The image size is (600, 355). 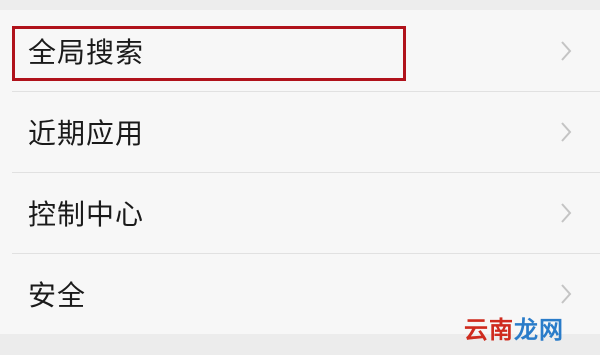 What do you see at coordinates (86, 133) in the screenshot?
I see `settings-item-label: 近期应用` at bounding box center [86, 133].